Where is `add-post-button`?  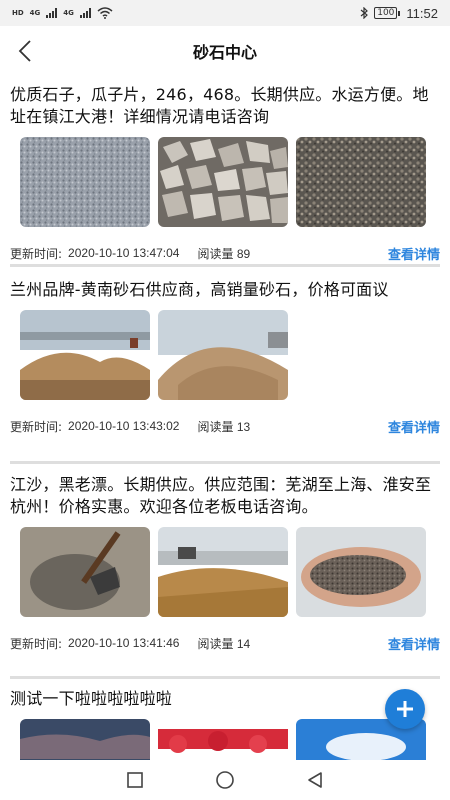
add-post-button is located at coordinates (405, 709).